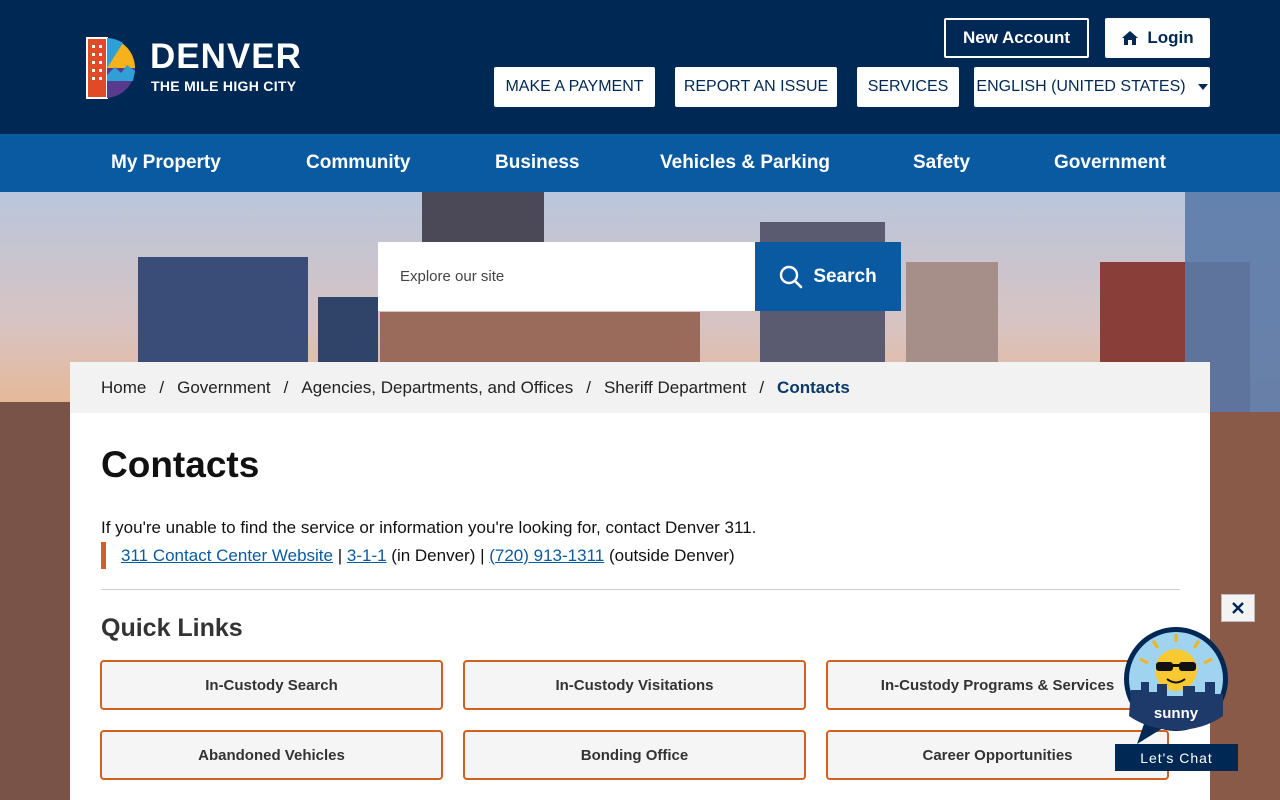 The image size is (1280, 800). What do you see at coordinates (669, 555) in the screenshot?
I see `phone-long-note: (outside Denver)` at bounding box center [669, 555].